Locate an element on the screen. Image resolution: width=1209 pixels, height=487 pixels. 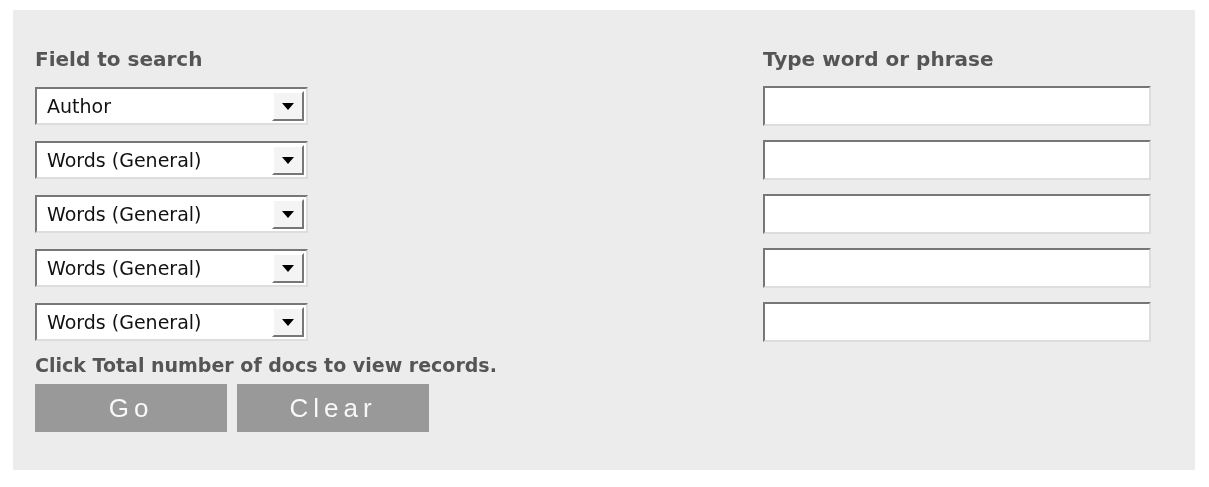
field-heading: Field to search is located at coordinates (119, 59).